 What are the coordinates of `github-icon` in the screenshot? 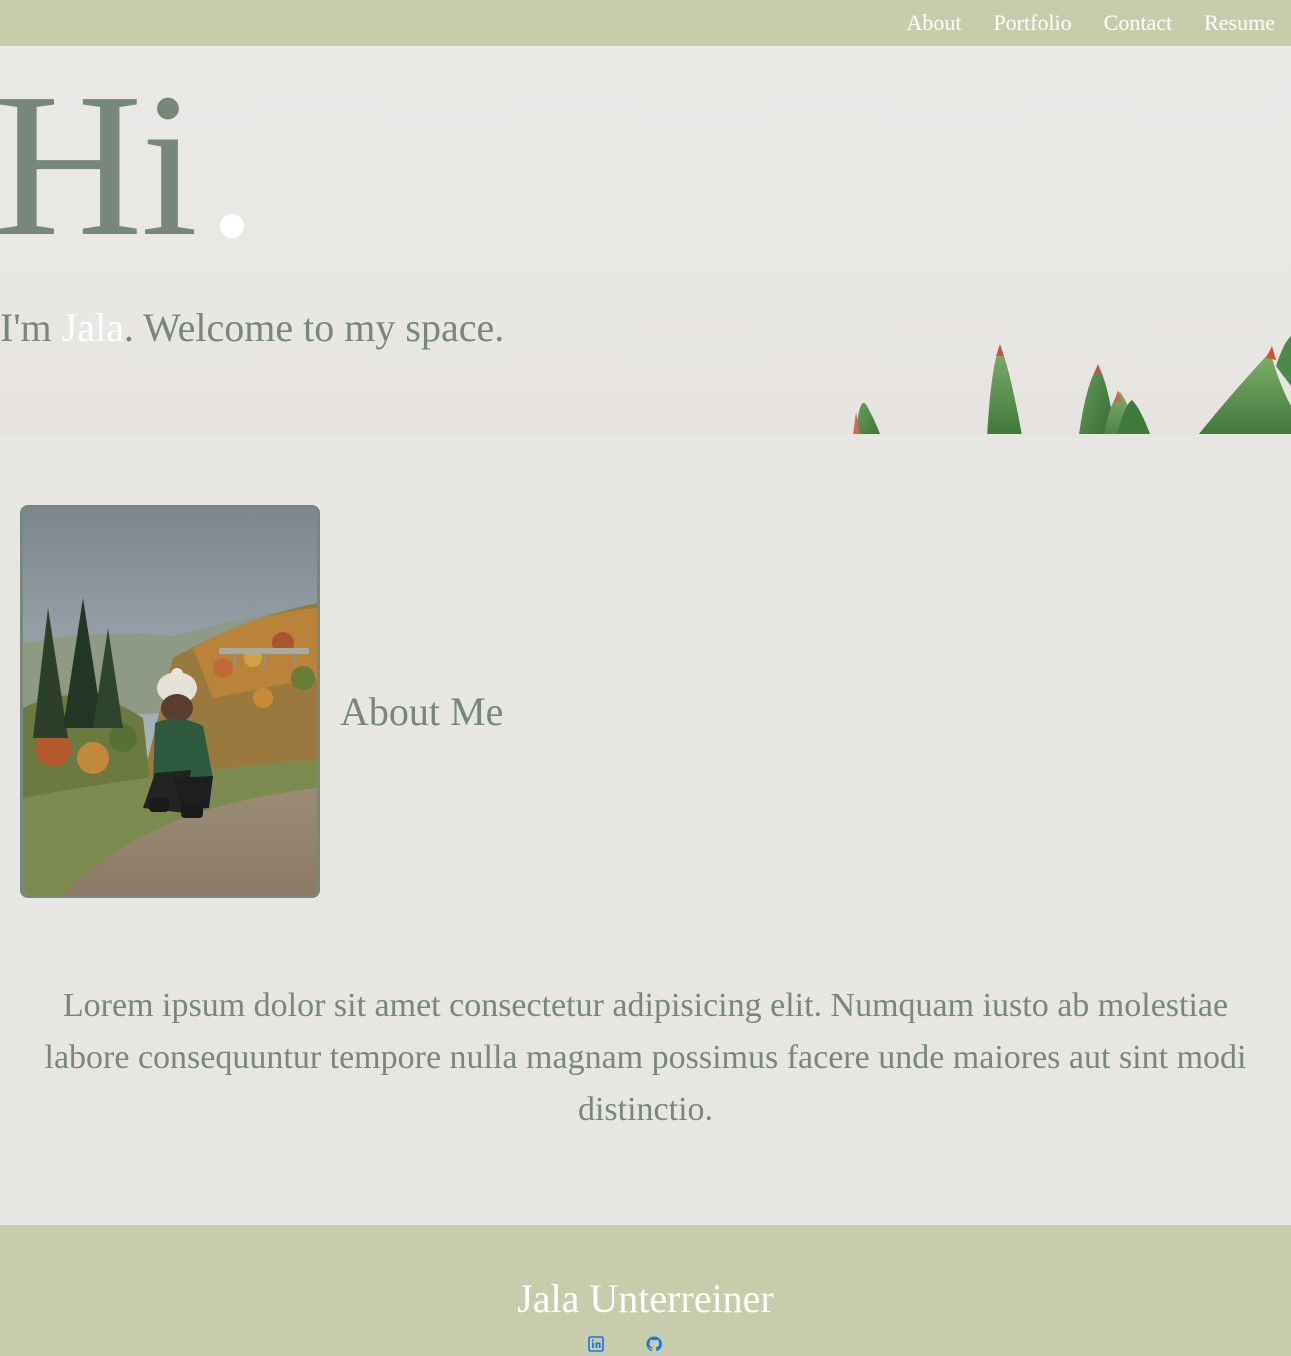 It's located at (654, 1344).